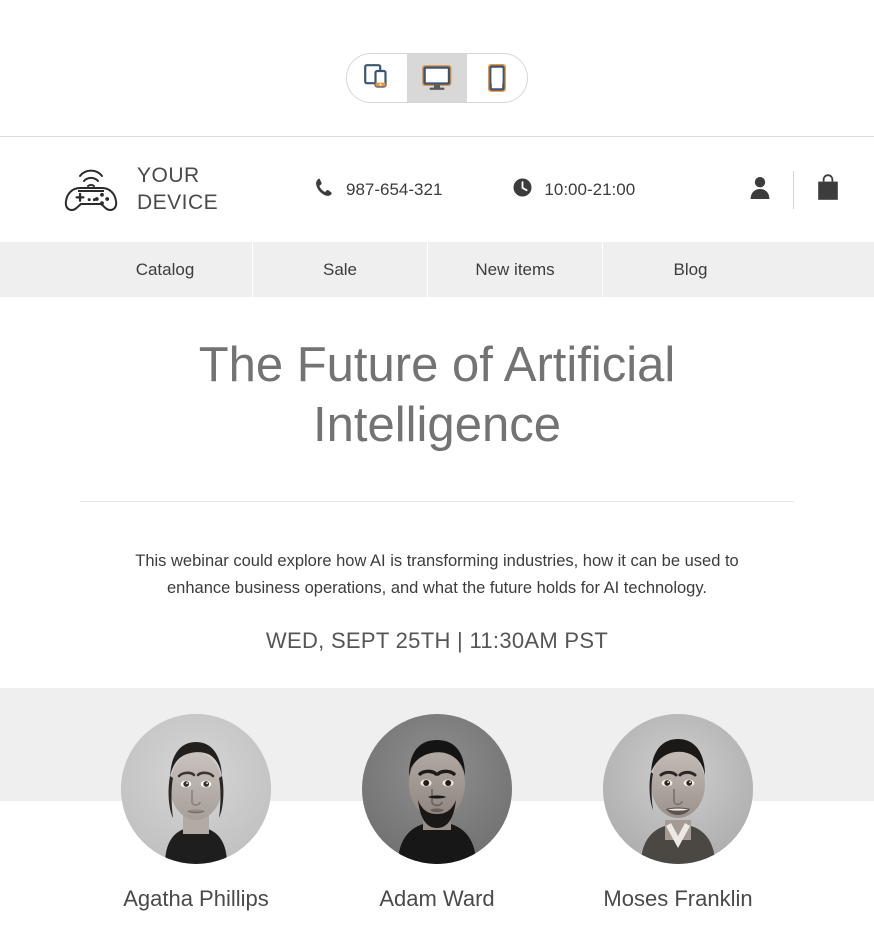  I want to click on desktop-icon, so click(437, 77).